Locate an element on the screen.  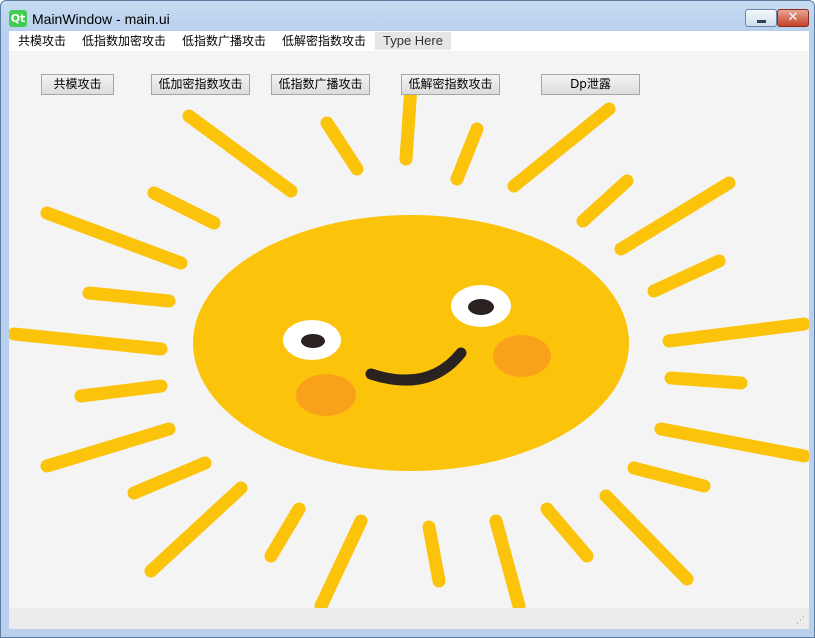
right-pupil is located at coordinates (481, 307).